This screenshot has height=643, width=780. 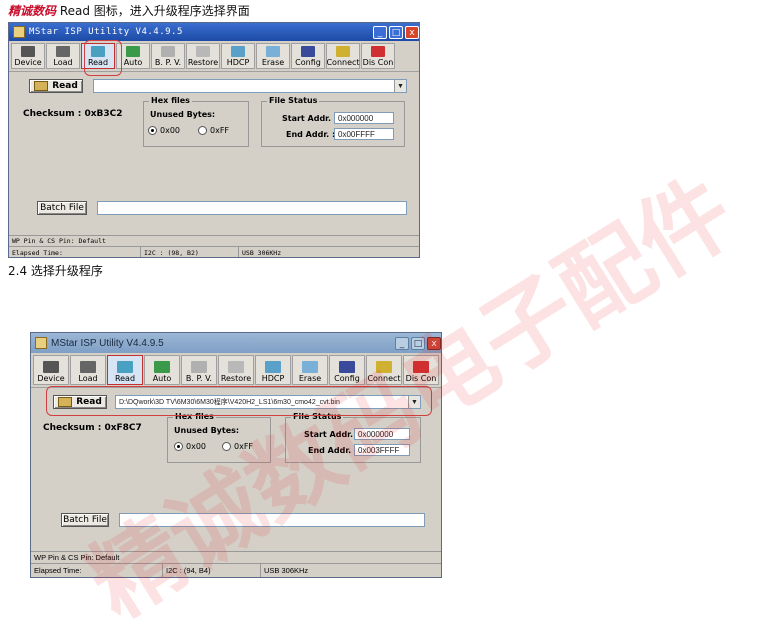 I want to click on read-icon, so click(x=125, y=367).